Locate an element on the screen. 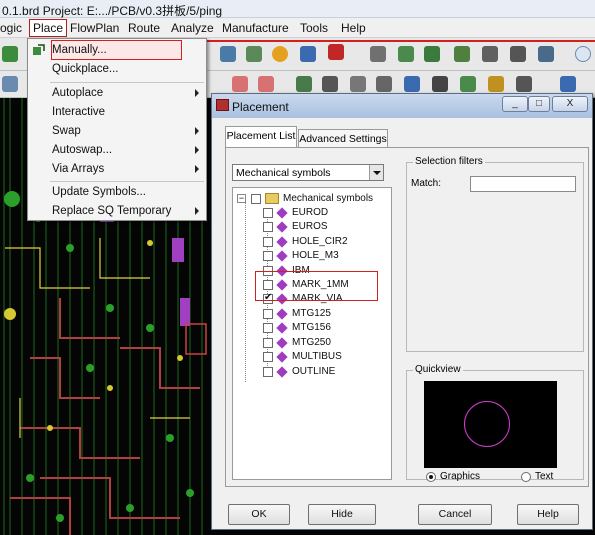 This screenshot has height=535, width=595. layers-icon is located at coordinates (490, 54).